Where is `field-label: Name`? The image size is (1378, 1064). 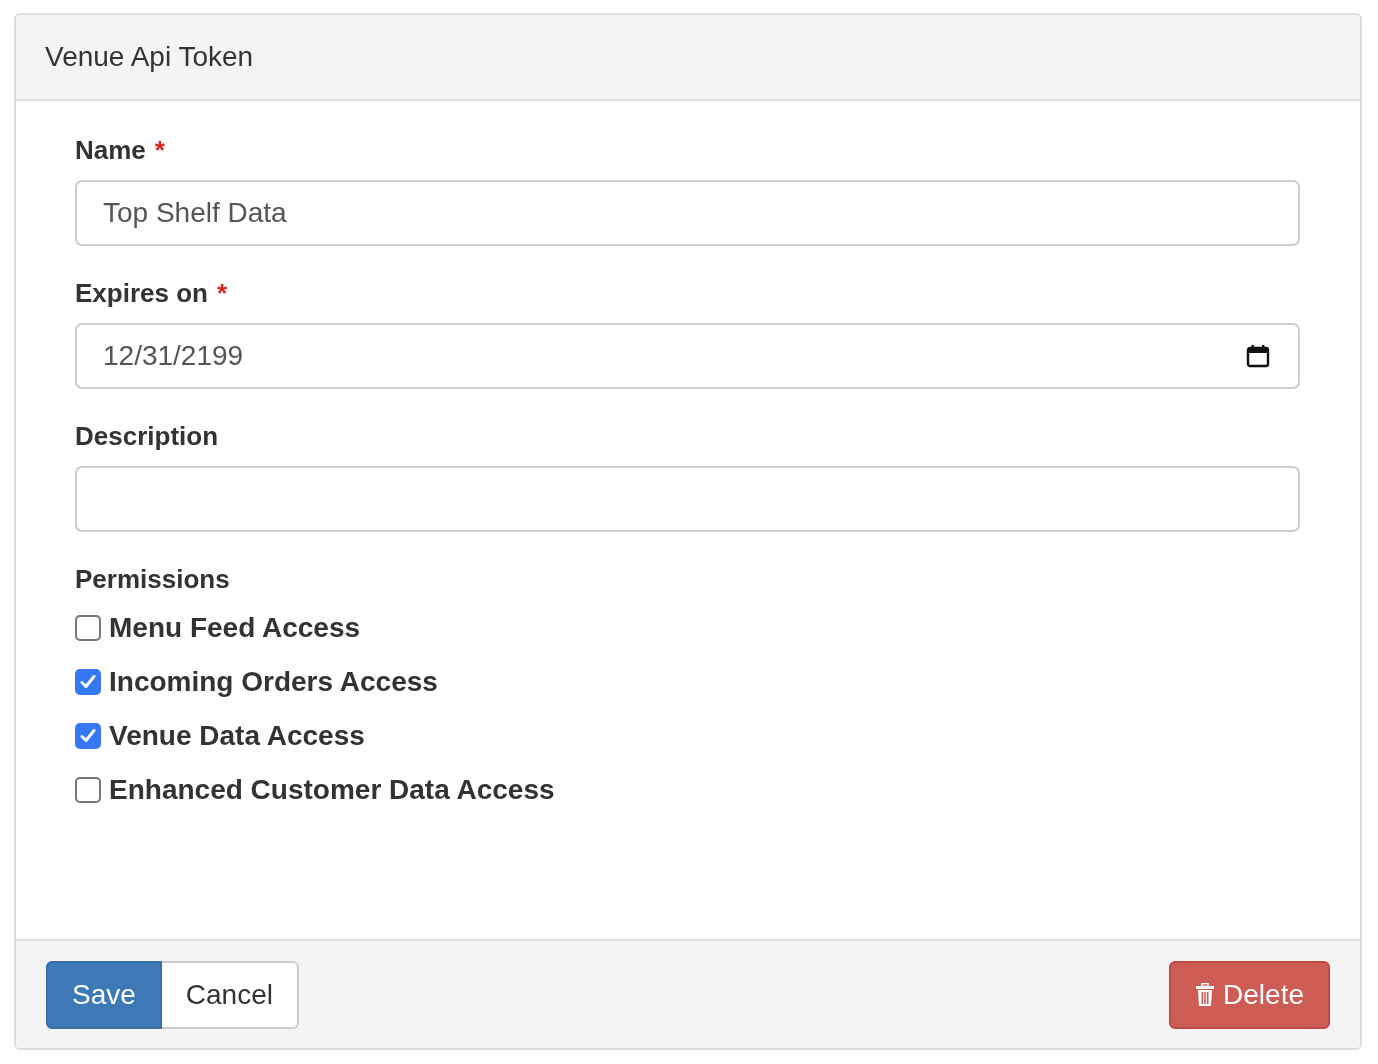 field-label: Name is located at coordinates (110, 150).